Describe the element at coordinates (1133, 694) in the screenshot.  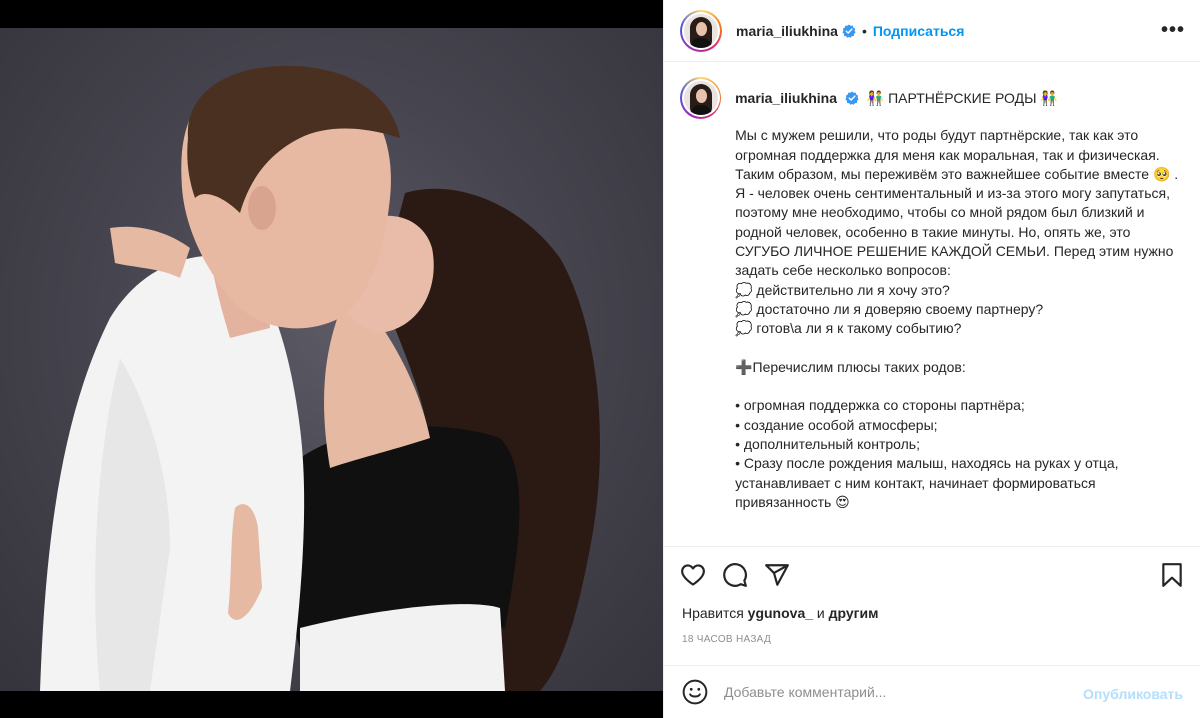
I see `publish-button: Опубликовать` at that location.